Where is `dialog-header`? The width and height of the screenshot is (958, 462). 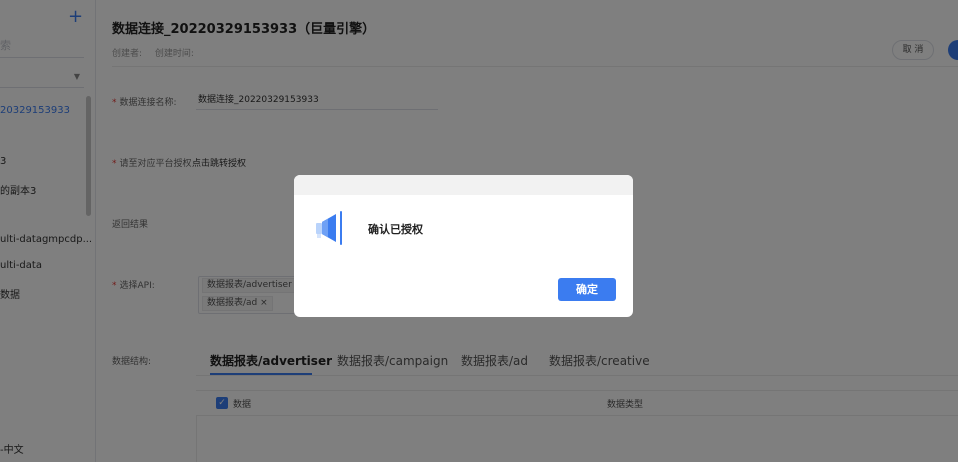 dialog-header is located at coordinates (463, 185).